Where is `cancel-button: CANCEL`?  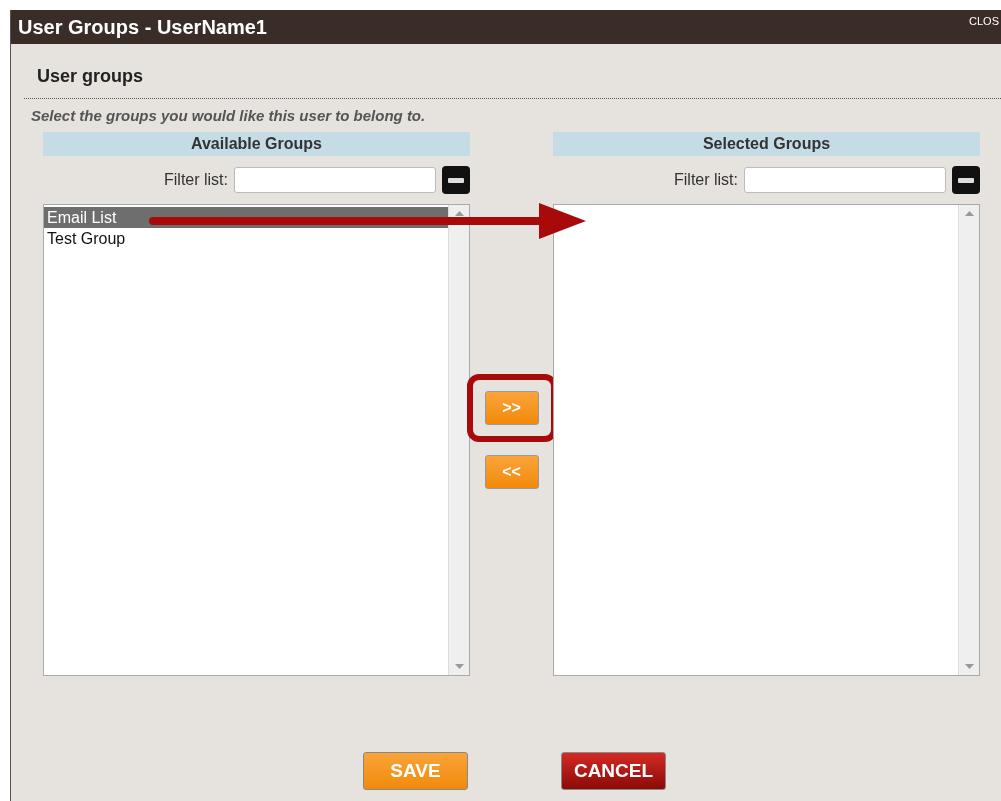
cancel-button: CANCEL is located at coordinates (613, 771).